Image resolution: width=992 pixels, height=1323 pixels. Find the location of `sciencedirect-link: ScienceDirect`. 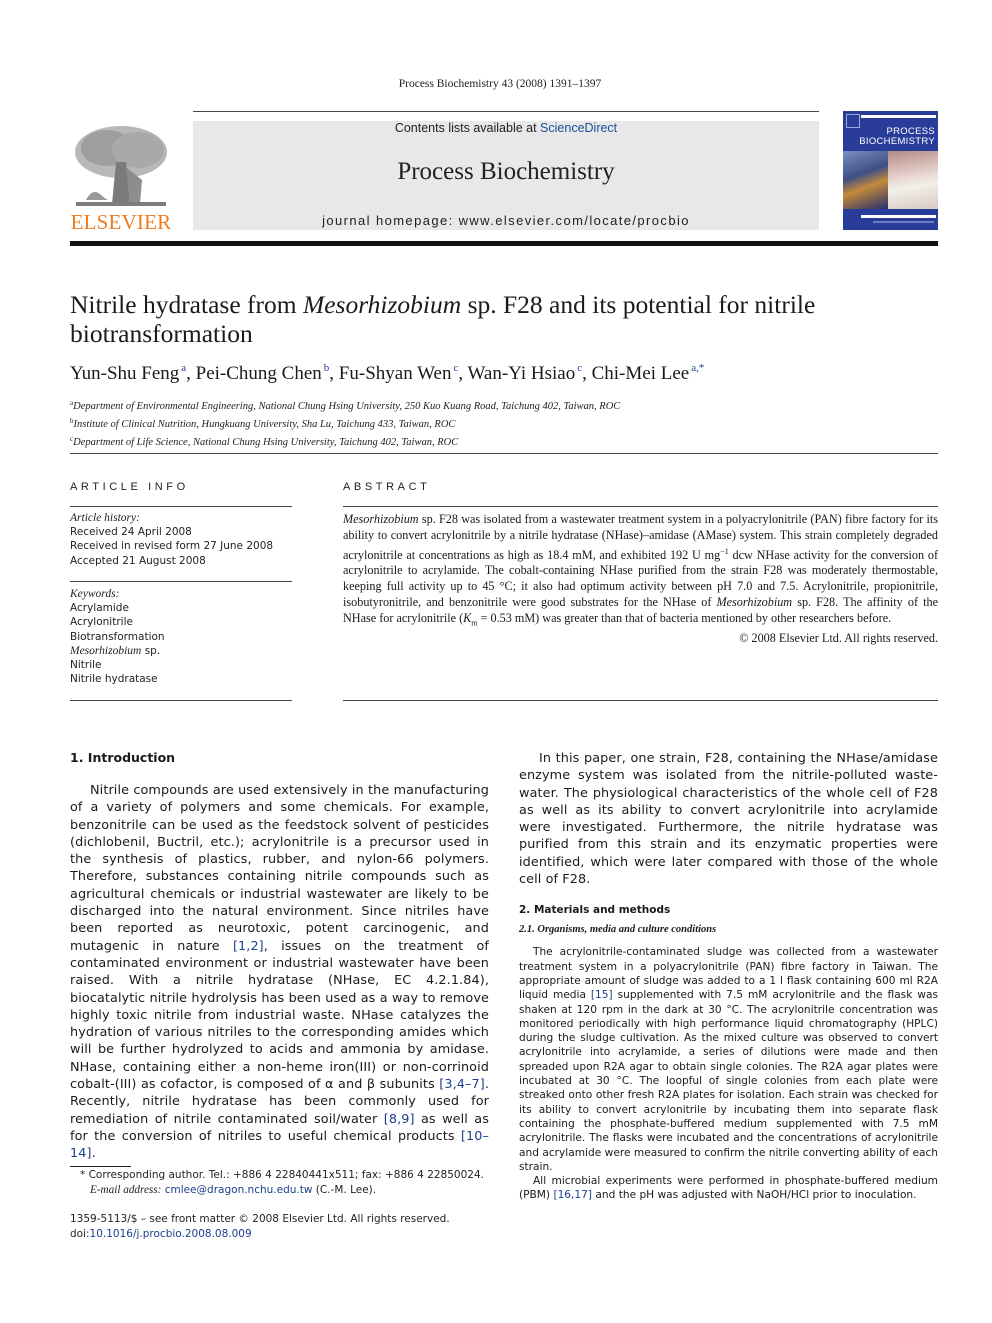

sciencedirect-link: ScienceDirect is located at coordinates (578, 128).